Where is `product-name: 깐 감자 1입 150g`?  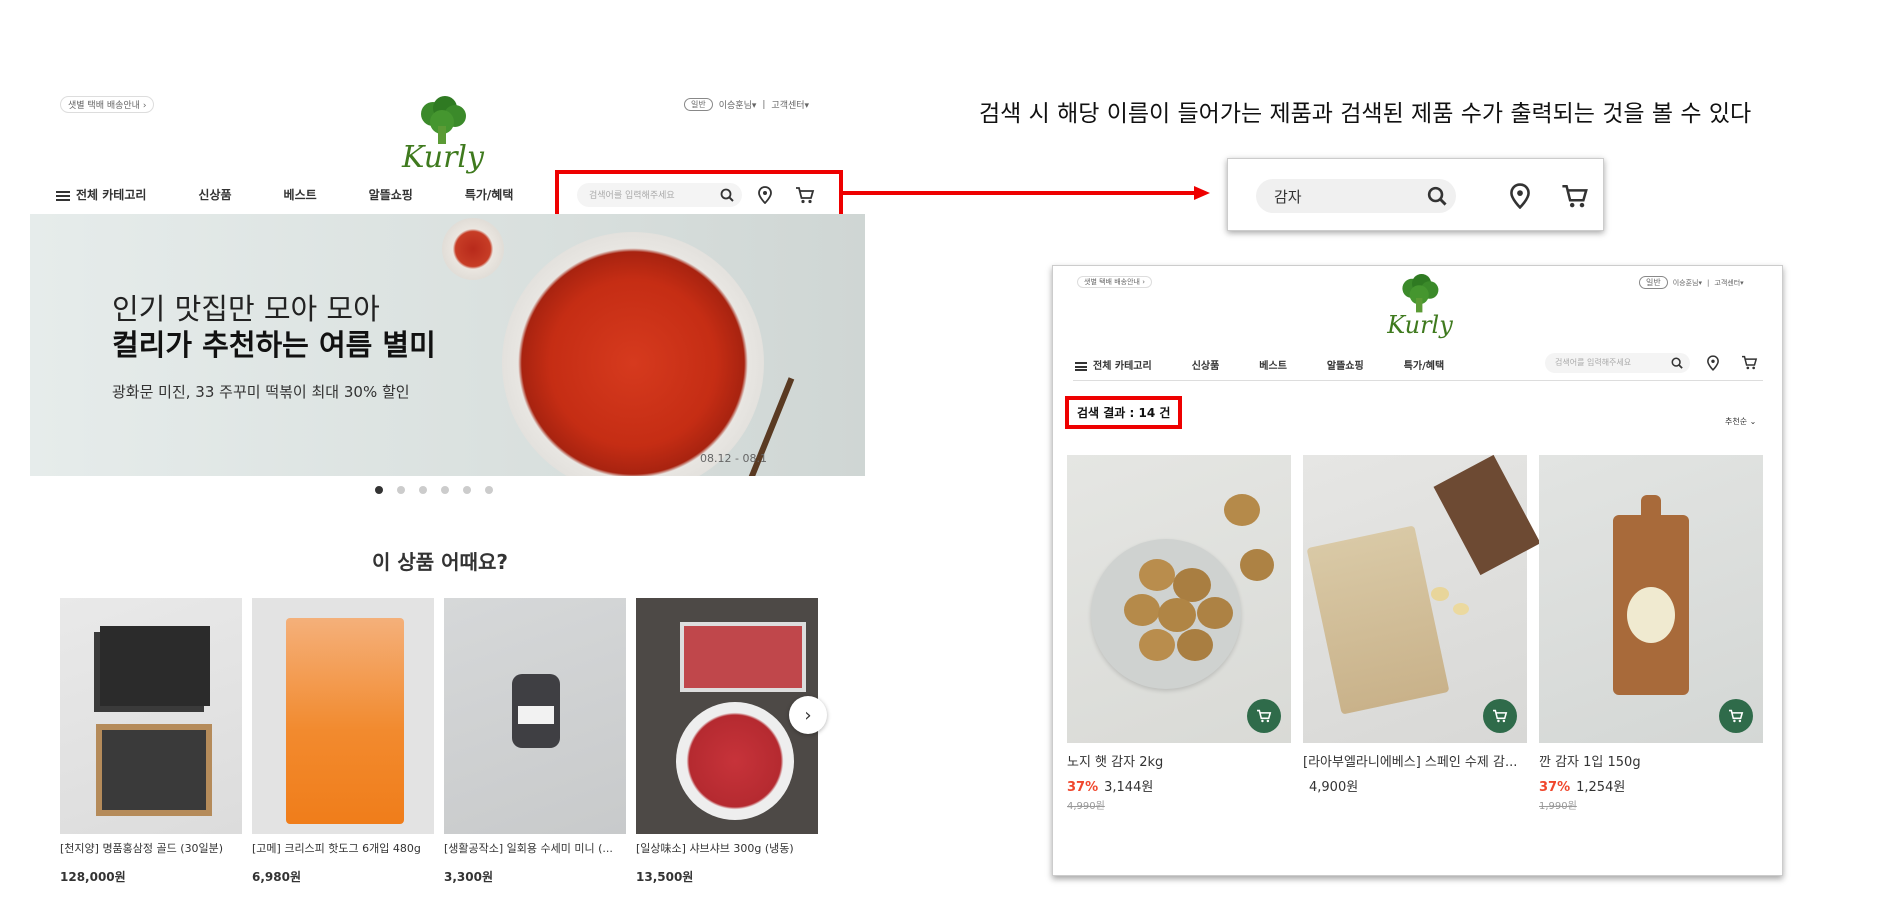
product-name: 깐 감자 1입 150g is located at coordinates (1590, 762).